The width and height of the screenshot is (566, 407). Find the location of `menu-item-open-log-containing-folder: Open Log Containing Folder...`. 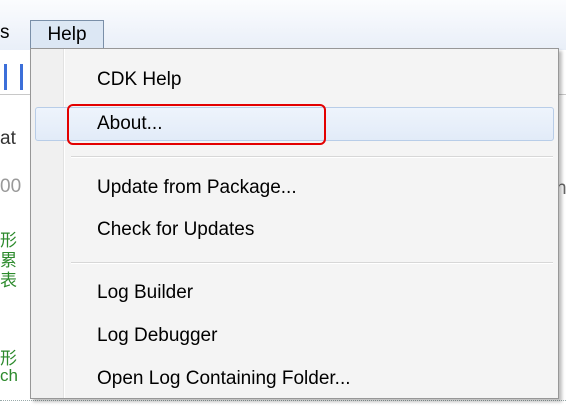

menu-item-open-log-containing-folder: Open Log Containing Folder... is located at coordinates (224, 379).